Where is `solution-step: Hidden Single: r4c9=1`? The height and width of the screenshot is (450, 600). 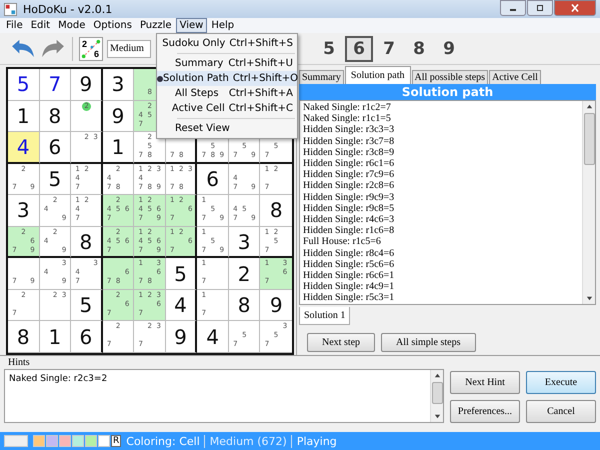 solution-step: Hidden Single: r4c9=1 is located at coordinates (441, 286).